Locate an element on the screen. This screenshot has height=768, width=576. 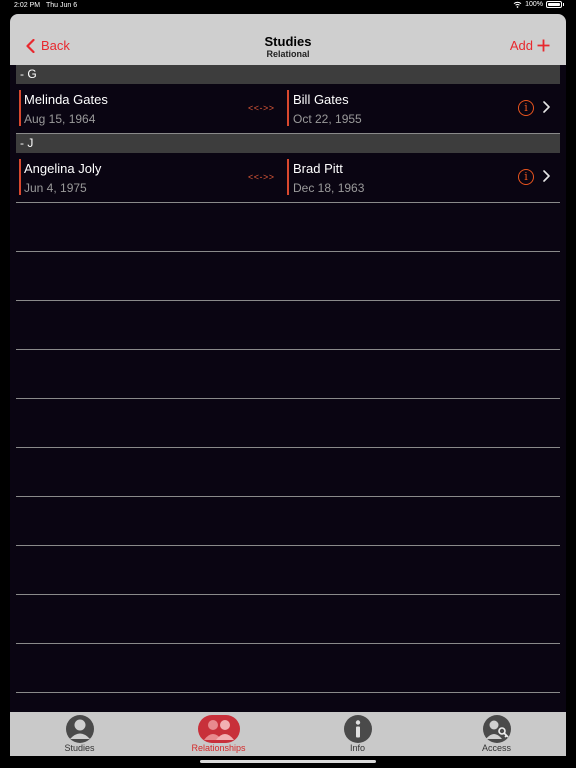
tab-relationships-label: Relationships is located at coordinates (218, 748).